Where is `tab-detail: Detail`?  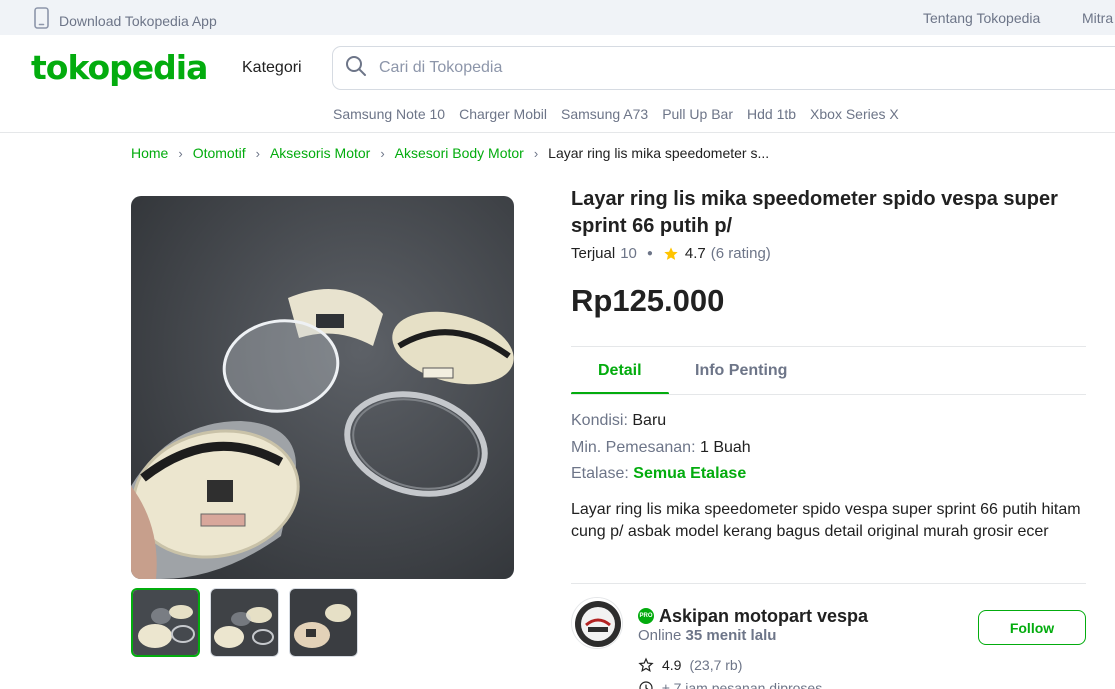 tab-detail: Detail is located at coordinates (620, 371).